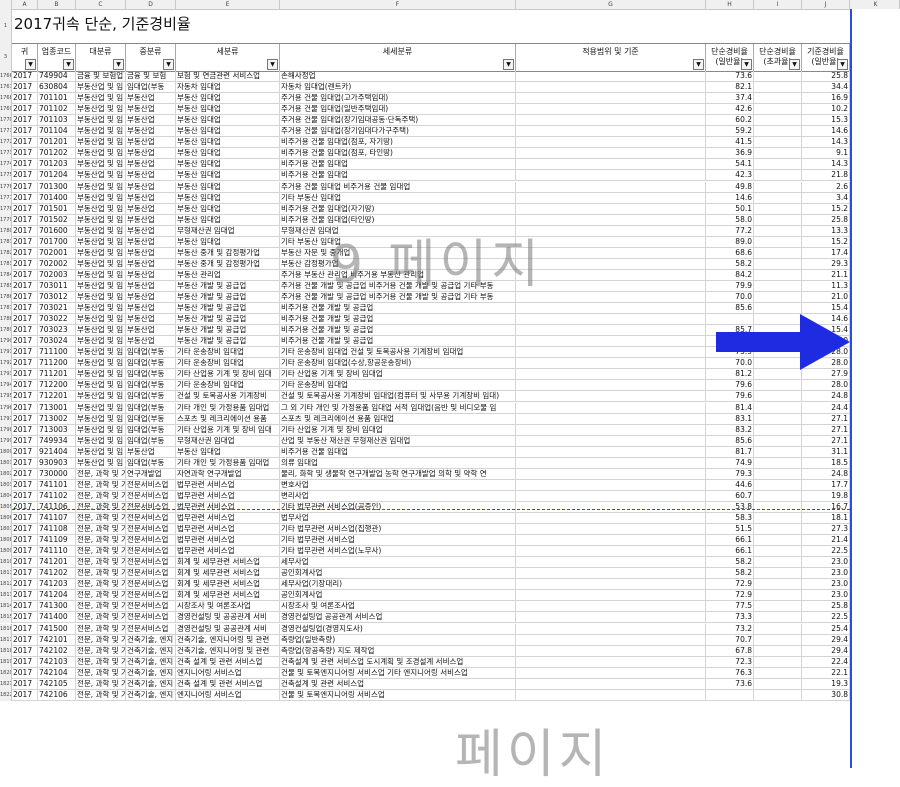  What do you see at coordinates (730, 562) in the screenshot?
I see `cell-a: 58.2` at bounding box center [730, 562].